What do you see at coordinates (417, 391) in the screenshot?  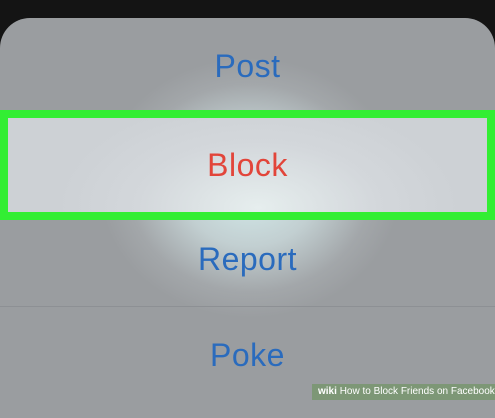 I see `watermark-text: How to Block Friends on Facebook` at bounding box center [417, 391].